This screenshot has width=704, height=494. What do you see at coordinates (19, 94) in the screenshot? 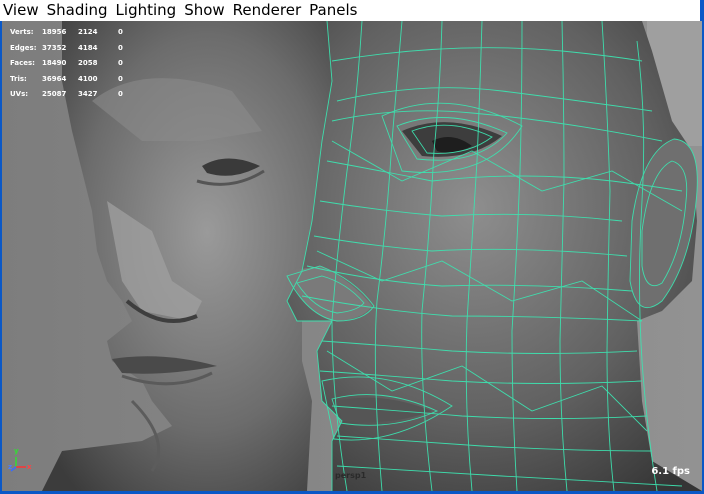
I see `hud-label: UVs:` at bounding box center [19, 94].